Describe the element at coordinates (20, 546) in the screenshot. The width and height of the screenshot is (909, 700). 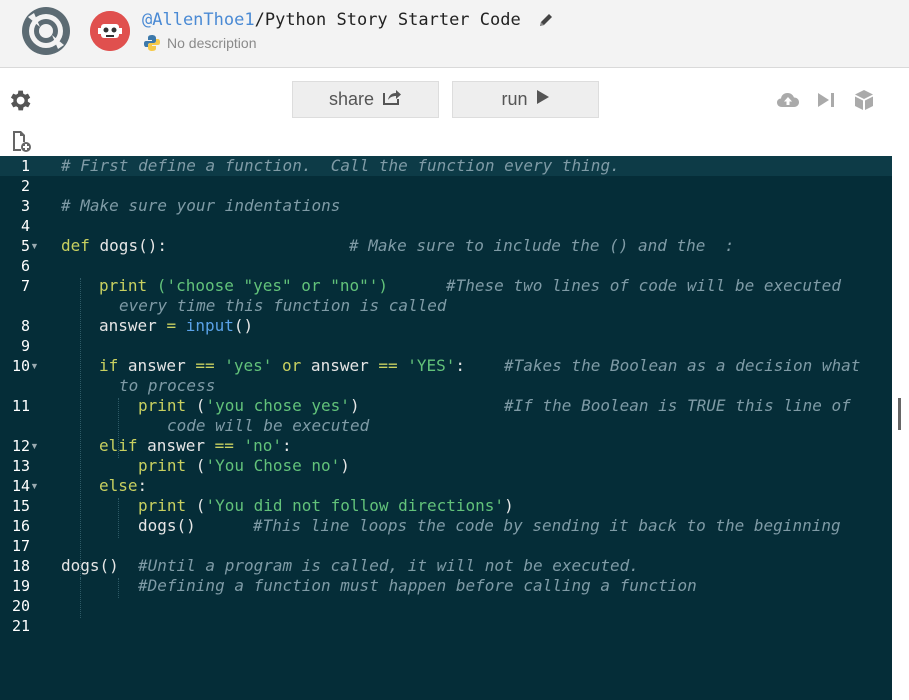
I see `line-number: 17` at that location.